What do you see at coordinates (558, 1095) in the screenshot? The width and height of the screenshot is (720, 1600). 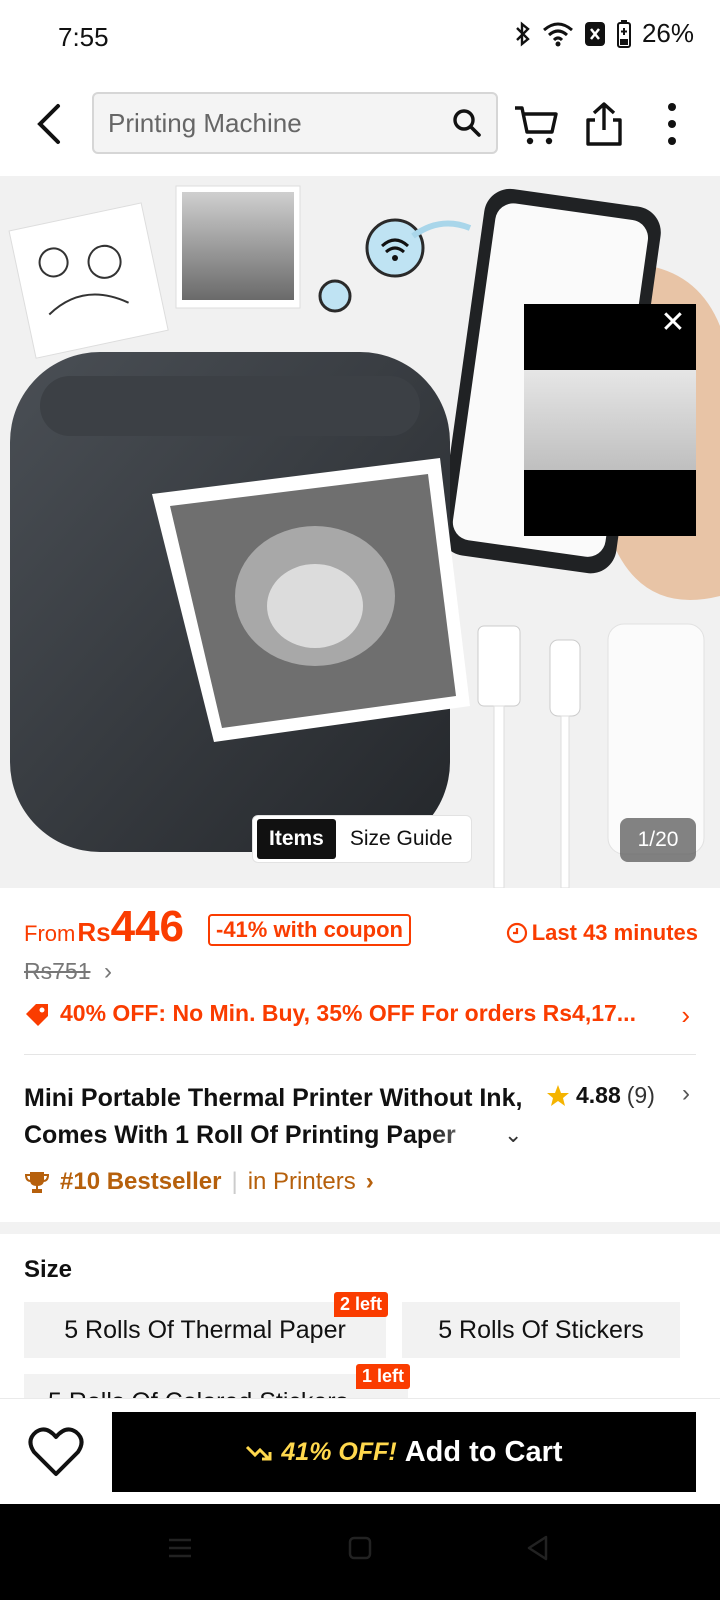 I see `star-icon` at bounding box center [558, 1095].